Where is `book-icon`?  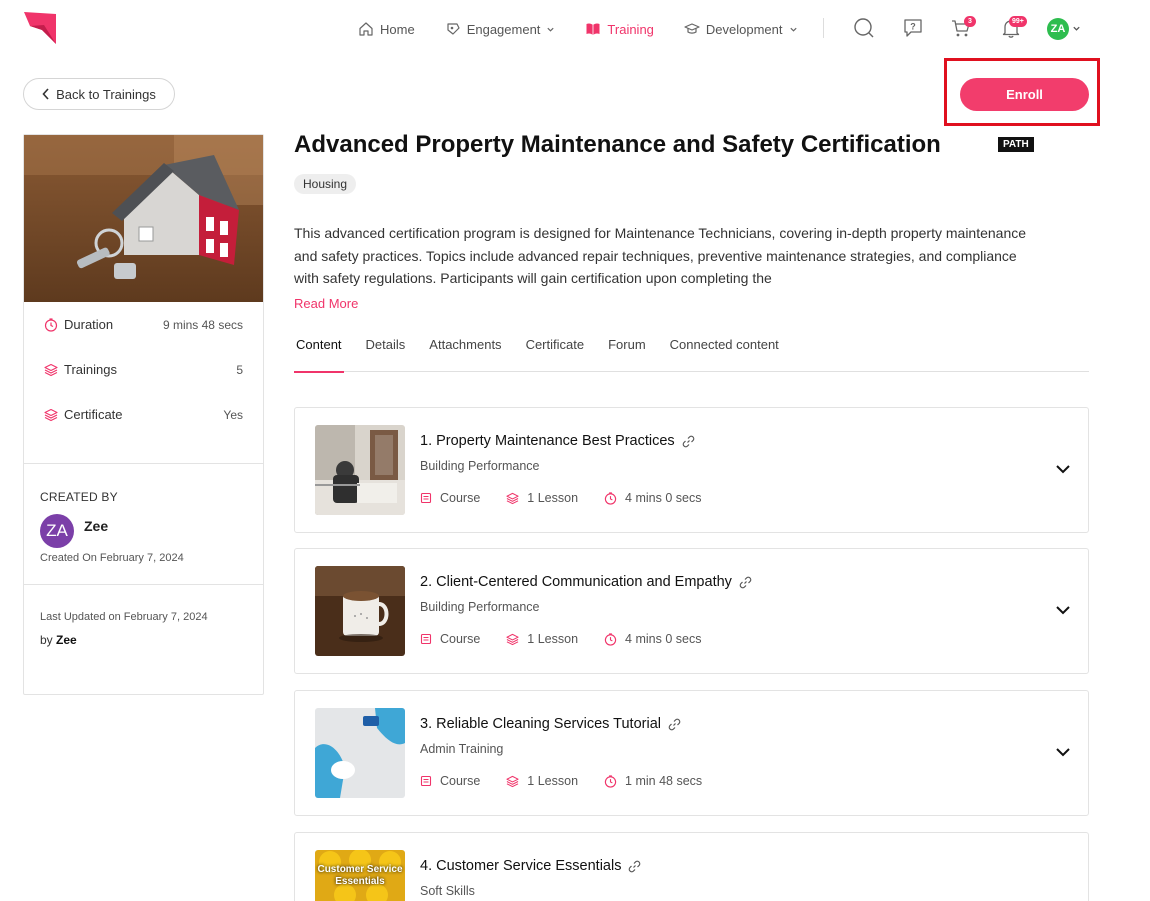 book-icon is located at coordinates (593, 29).